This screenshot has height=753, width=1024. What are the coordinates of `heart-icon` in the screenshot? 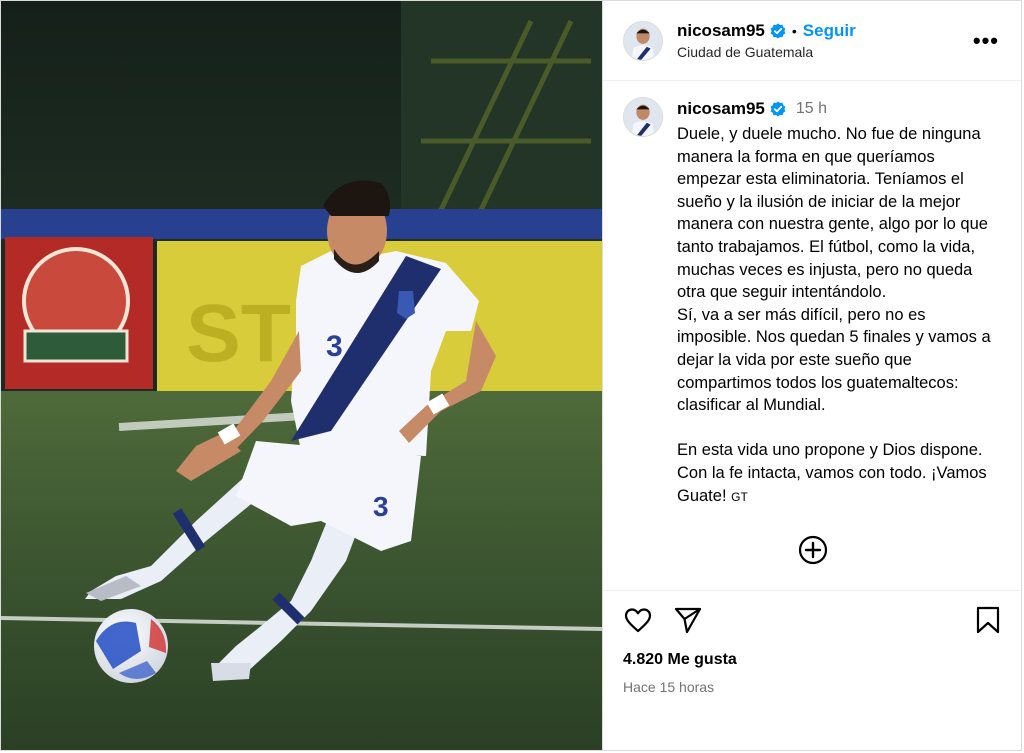 It's located at (638, 620).